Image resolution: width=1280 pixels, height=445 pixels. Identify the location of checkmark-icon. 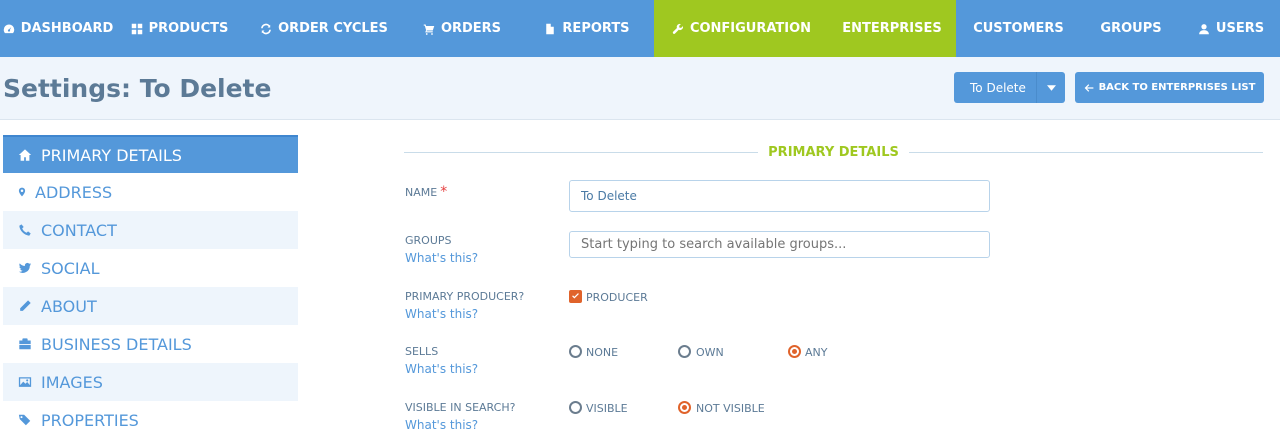
(575, 296).